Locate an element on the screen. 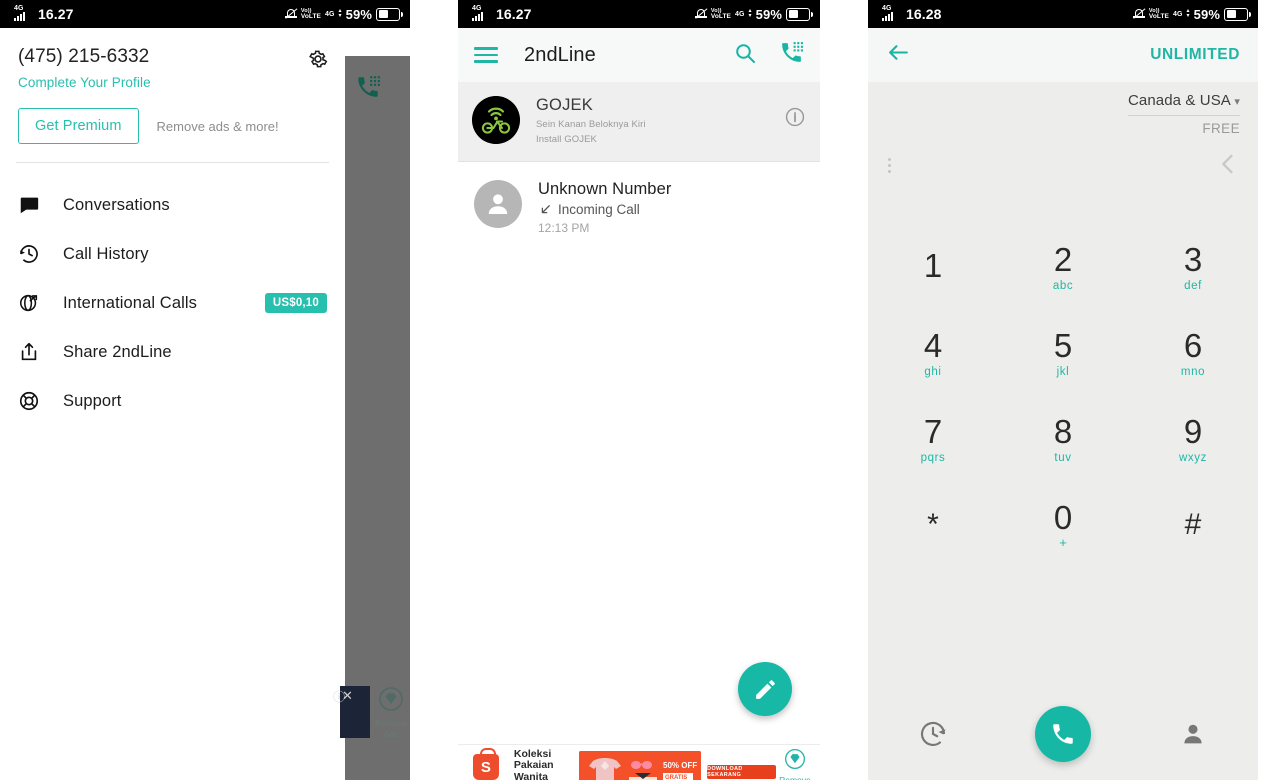  arrow-left-icon is located at coordinates (898, 55).